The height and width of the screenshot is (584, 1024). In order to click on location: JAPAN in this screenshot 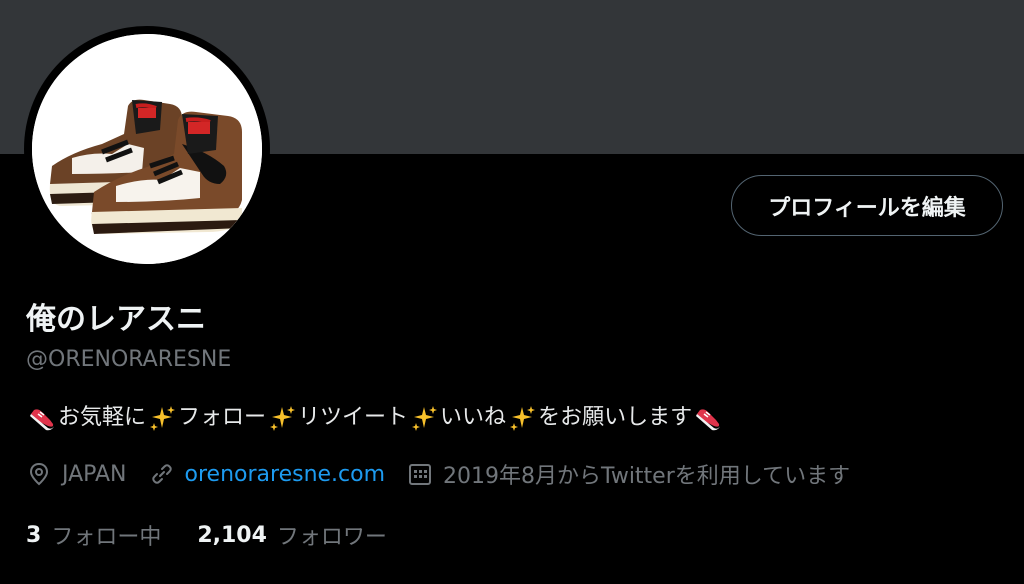, I will do `click(76, 474)`.